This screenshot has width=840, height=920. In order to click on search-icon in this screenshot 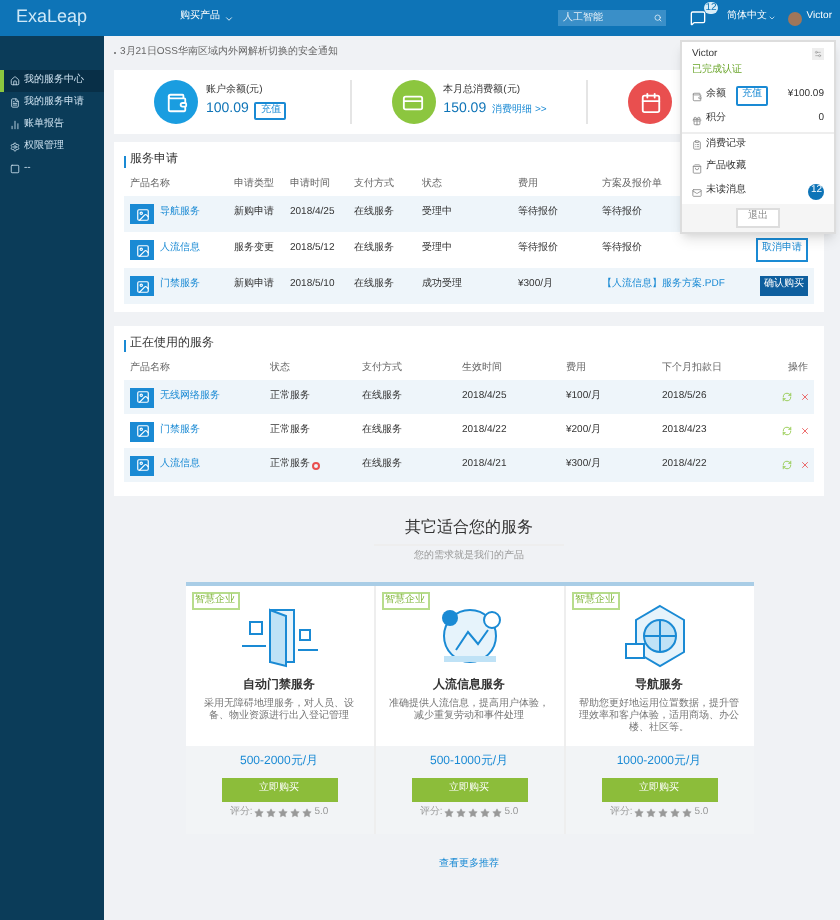, I will do `click(658, 18)`.